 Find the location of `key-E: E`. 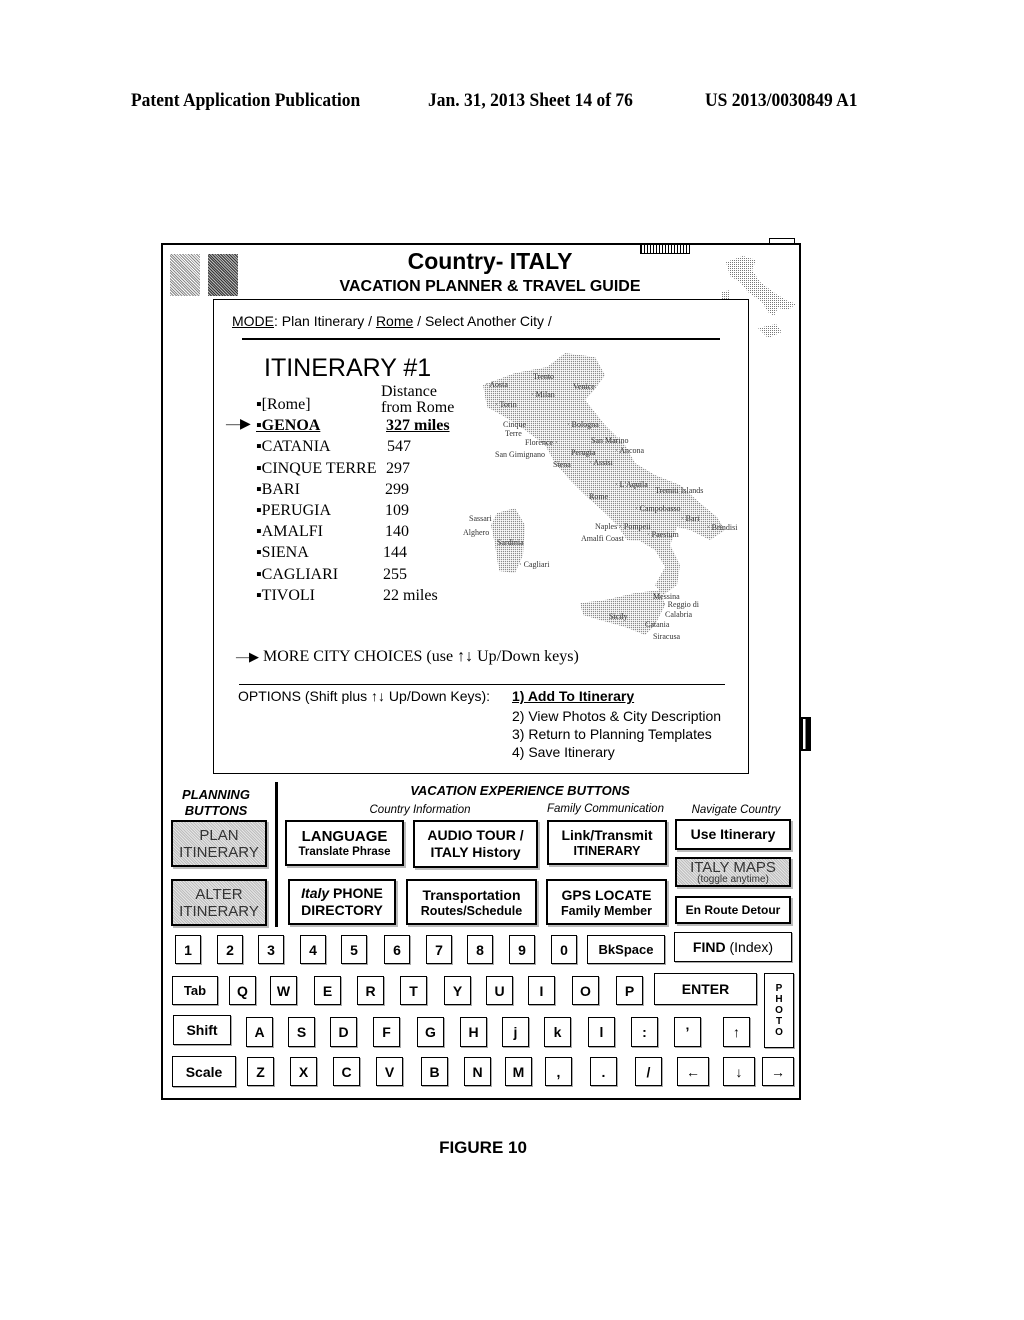

key-E: E is located at coordinates (327, 990).